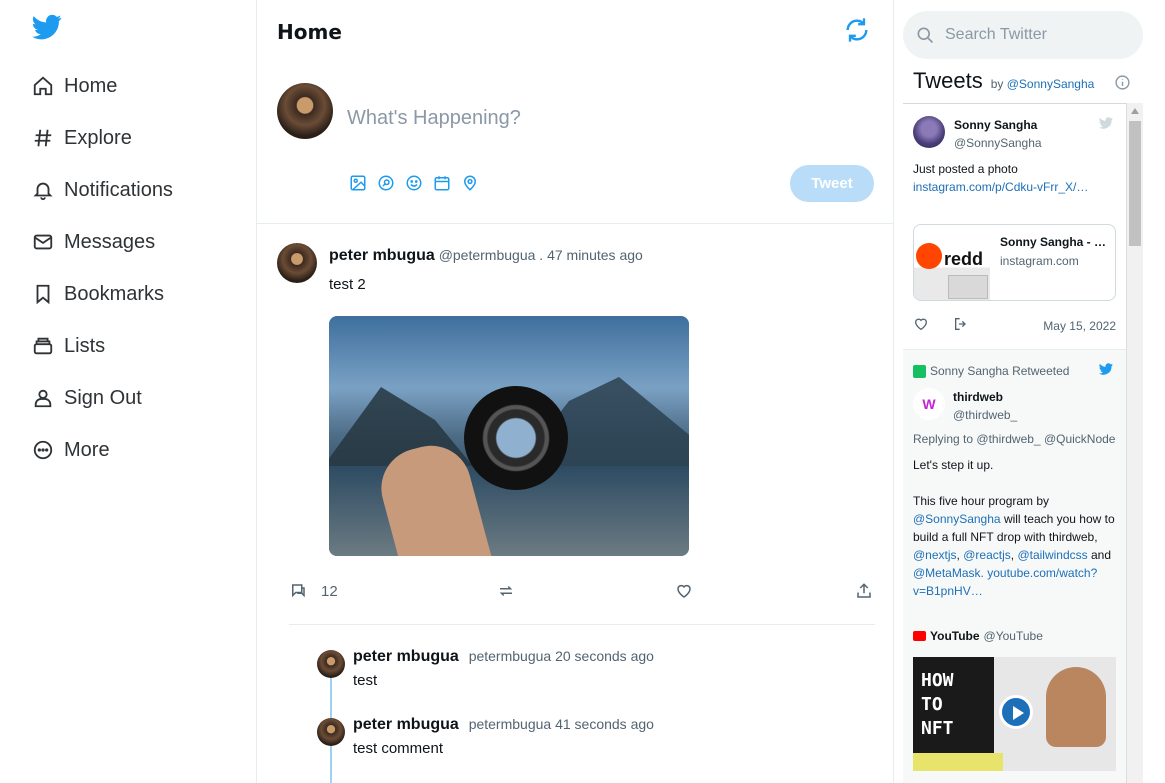 The width and height of the screenshot is (1165, 783). I want to click on mention-link: @SonnySangha, so click(957, 519).